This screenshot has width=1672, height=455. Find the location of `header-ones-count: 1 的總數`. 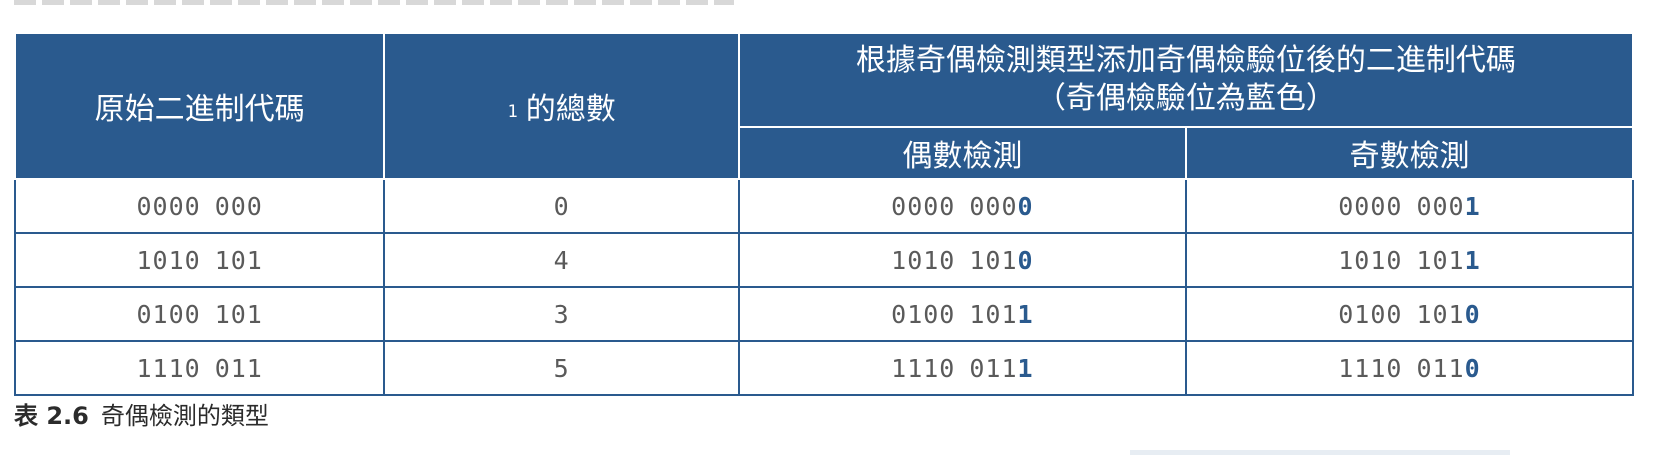

header-ones-count: 1 的總數 is located at coordinates (561, 106).